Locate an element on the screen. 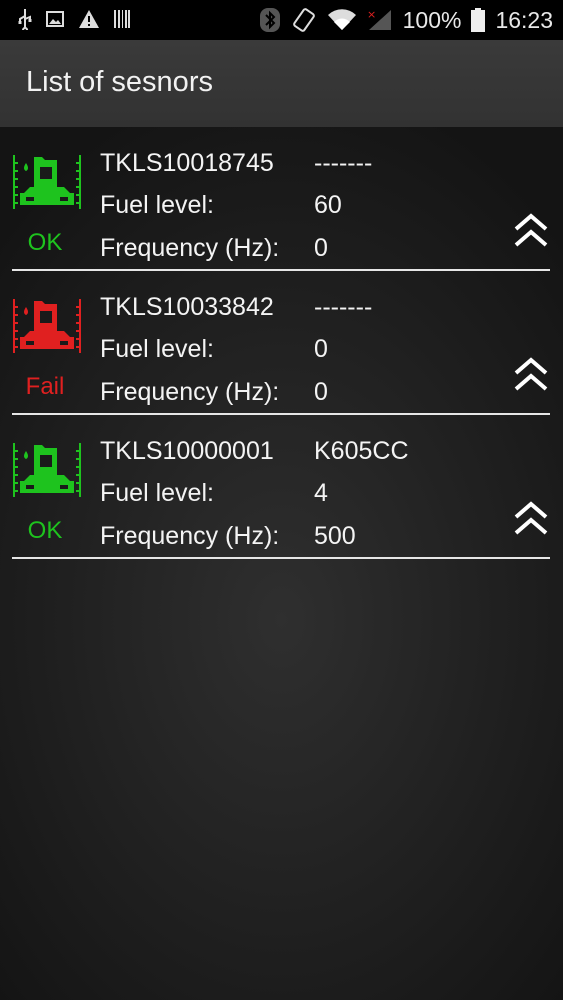 The height and width of the screenshot is (1000, 563). battery-percent: 100% is located at coordinates (432, 19).